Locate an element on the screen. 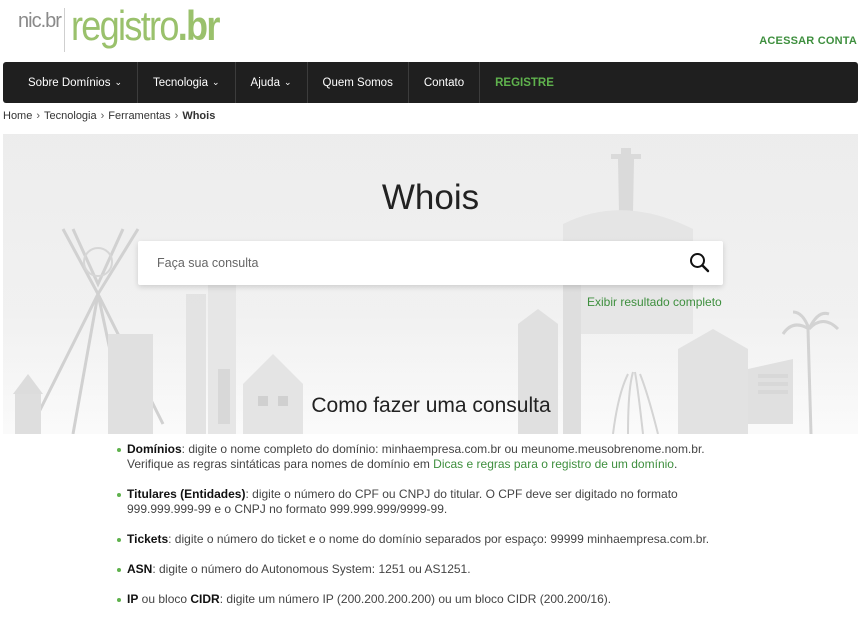  nav-item-label: Quem Somos is located at coordinates (357, 82).